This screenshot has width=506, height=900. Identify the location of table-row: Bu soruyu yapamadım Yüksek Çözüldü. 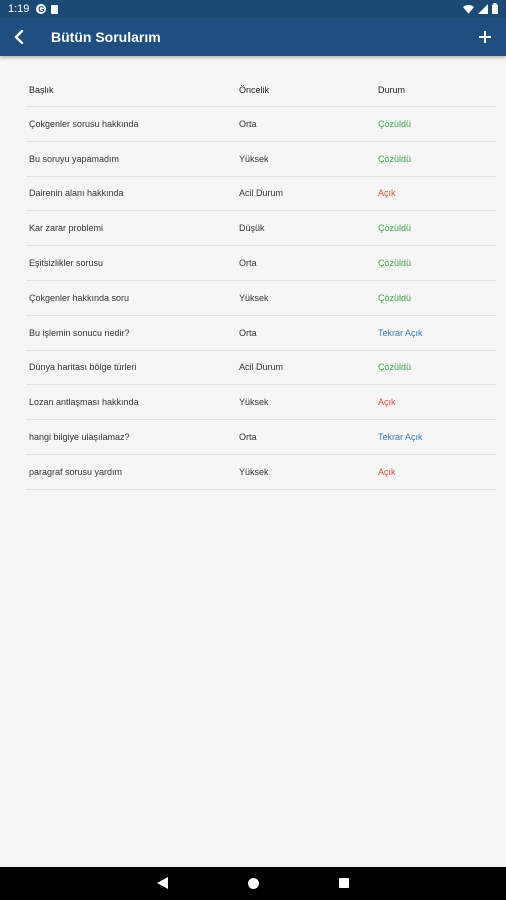
(261, 159).